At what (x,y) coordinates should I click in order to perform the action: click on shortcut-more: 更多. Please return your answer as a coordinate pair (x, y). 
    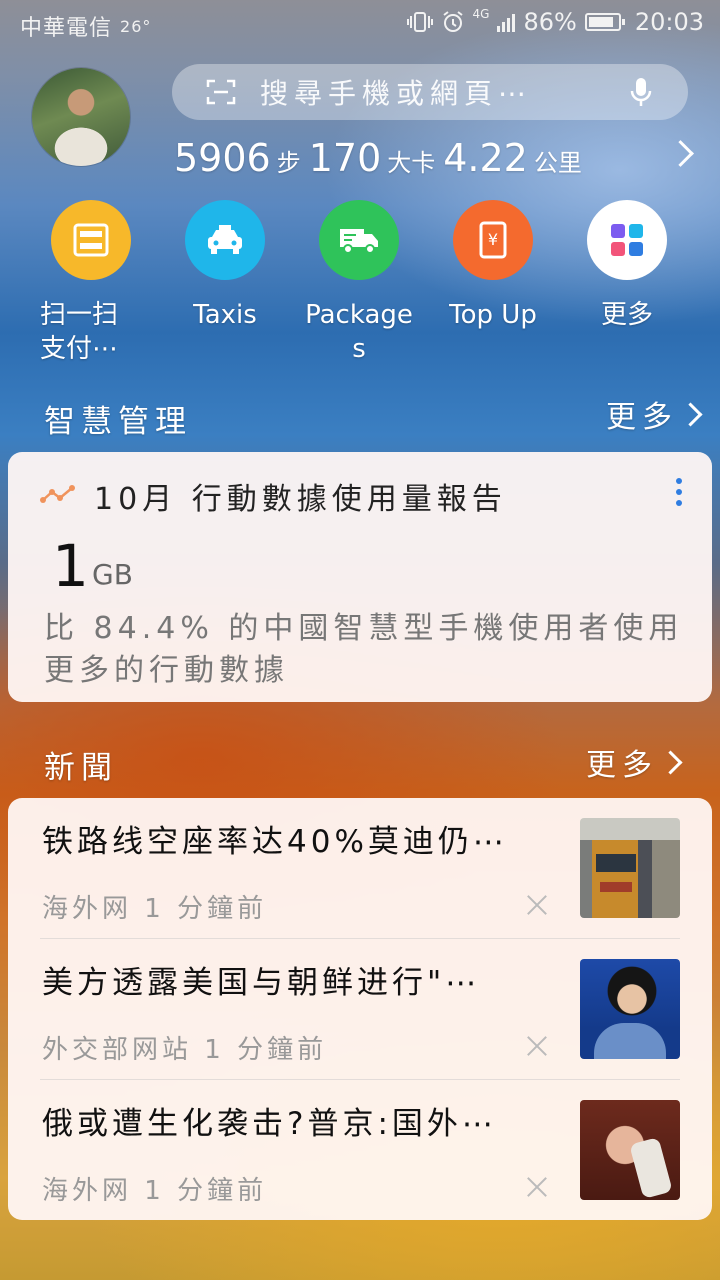
    Looking at the image, I should click on (627, 266).